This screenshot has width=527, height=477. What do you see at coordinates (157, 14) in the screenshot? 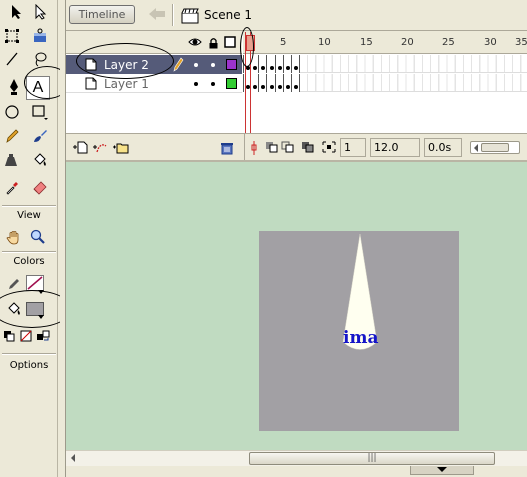
I see `back-arrow-icon` at bounding box center [157, 14].